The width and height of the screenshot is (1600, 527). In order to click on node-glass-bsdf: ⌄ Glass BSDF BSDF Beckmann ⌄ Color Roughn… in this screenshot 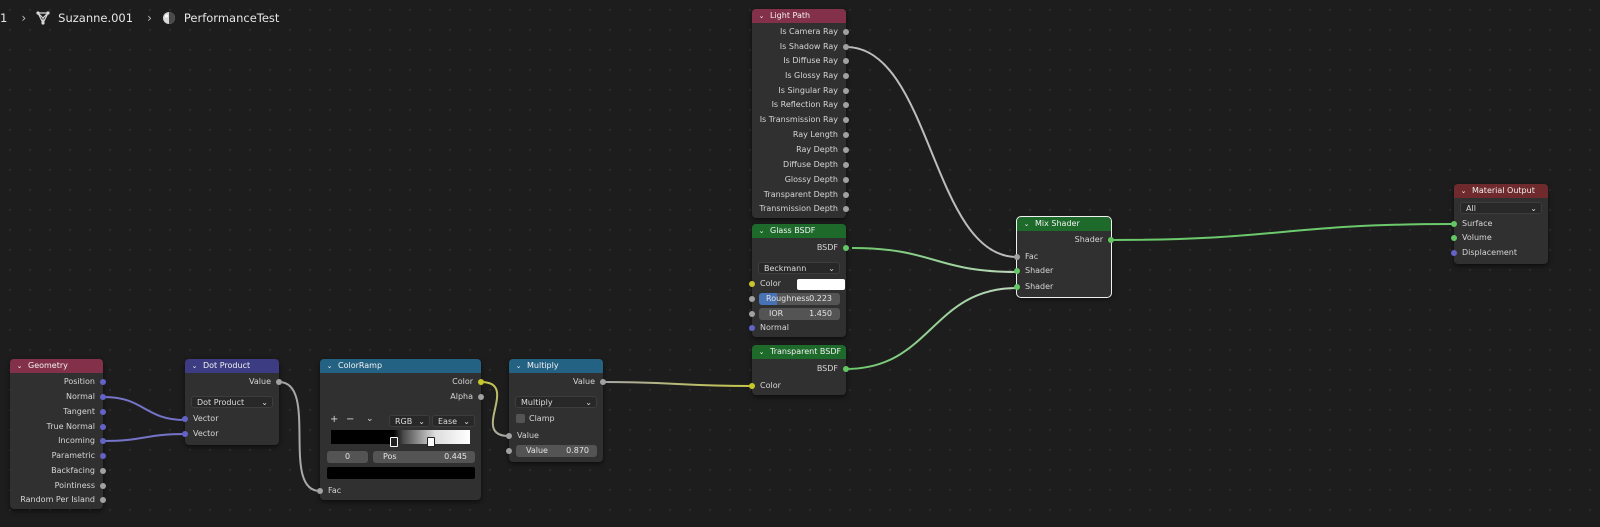, I will do `click(799, 280)`.